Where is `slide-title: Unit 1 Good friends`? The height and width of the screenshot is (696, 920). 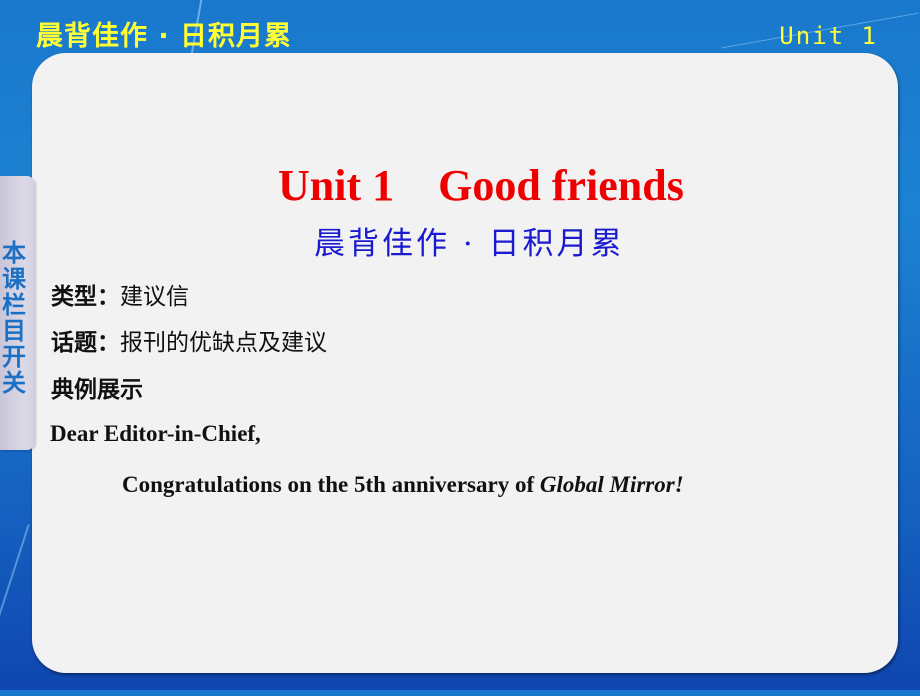 slide-title: Unit 1 Good friends is located at coordinates (481, 185).